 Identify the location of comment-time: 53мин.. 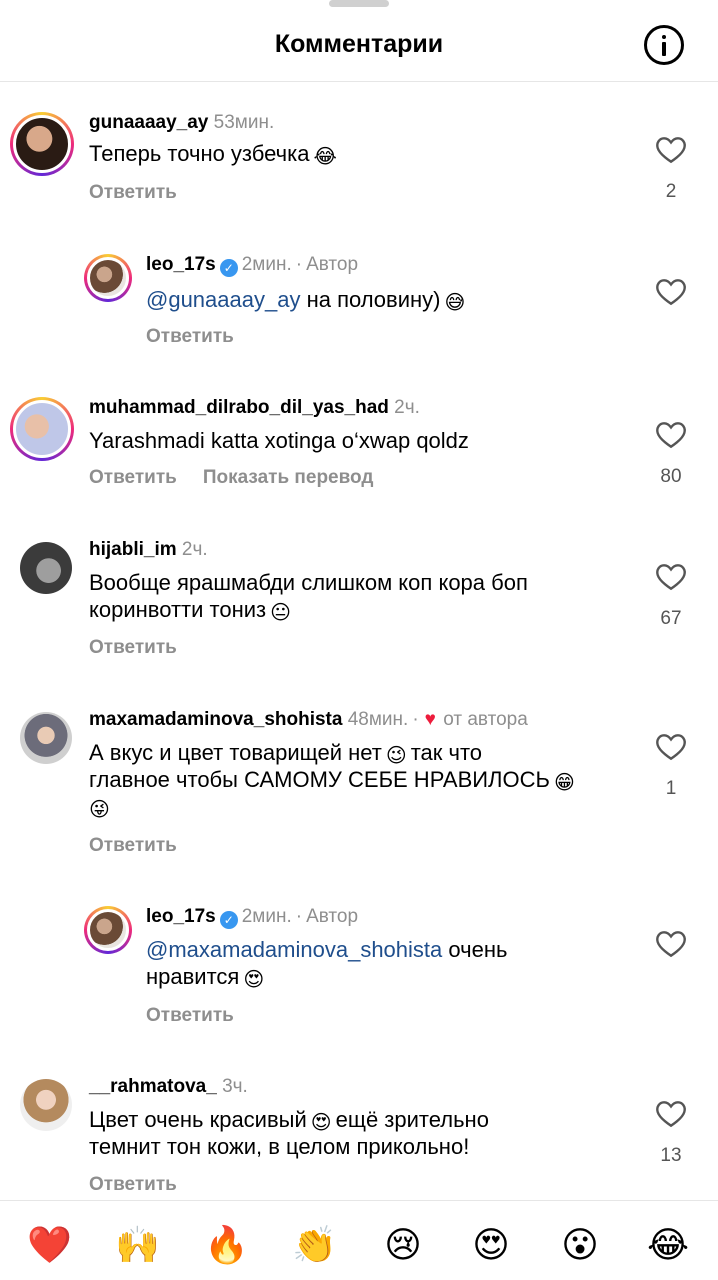
(244, 122).